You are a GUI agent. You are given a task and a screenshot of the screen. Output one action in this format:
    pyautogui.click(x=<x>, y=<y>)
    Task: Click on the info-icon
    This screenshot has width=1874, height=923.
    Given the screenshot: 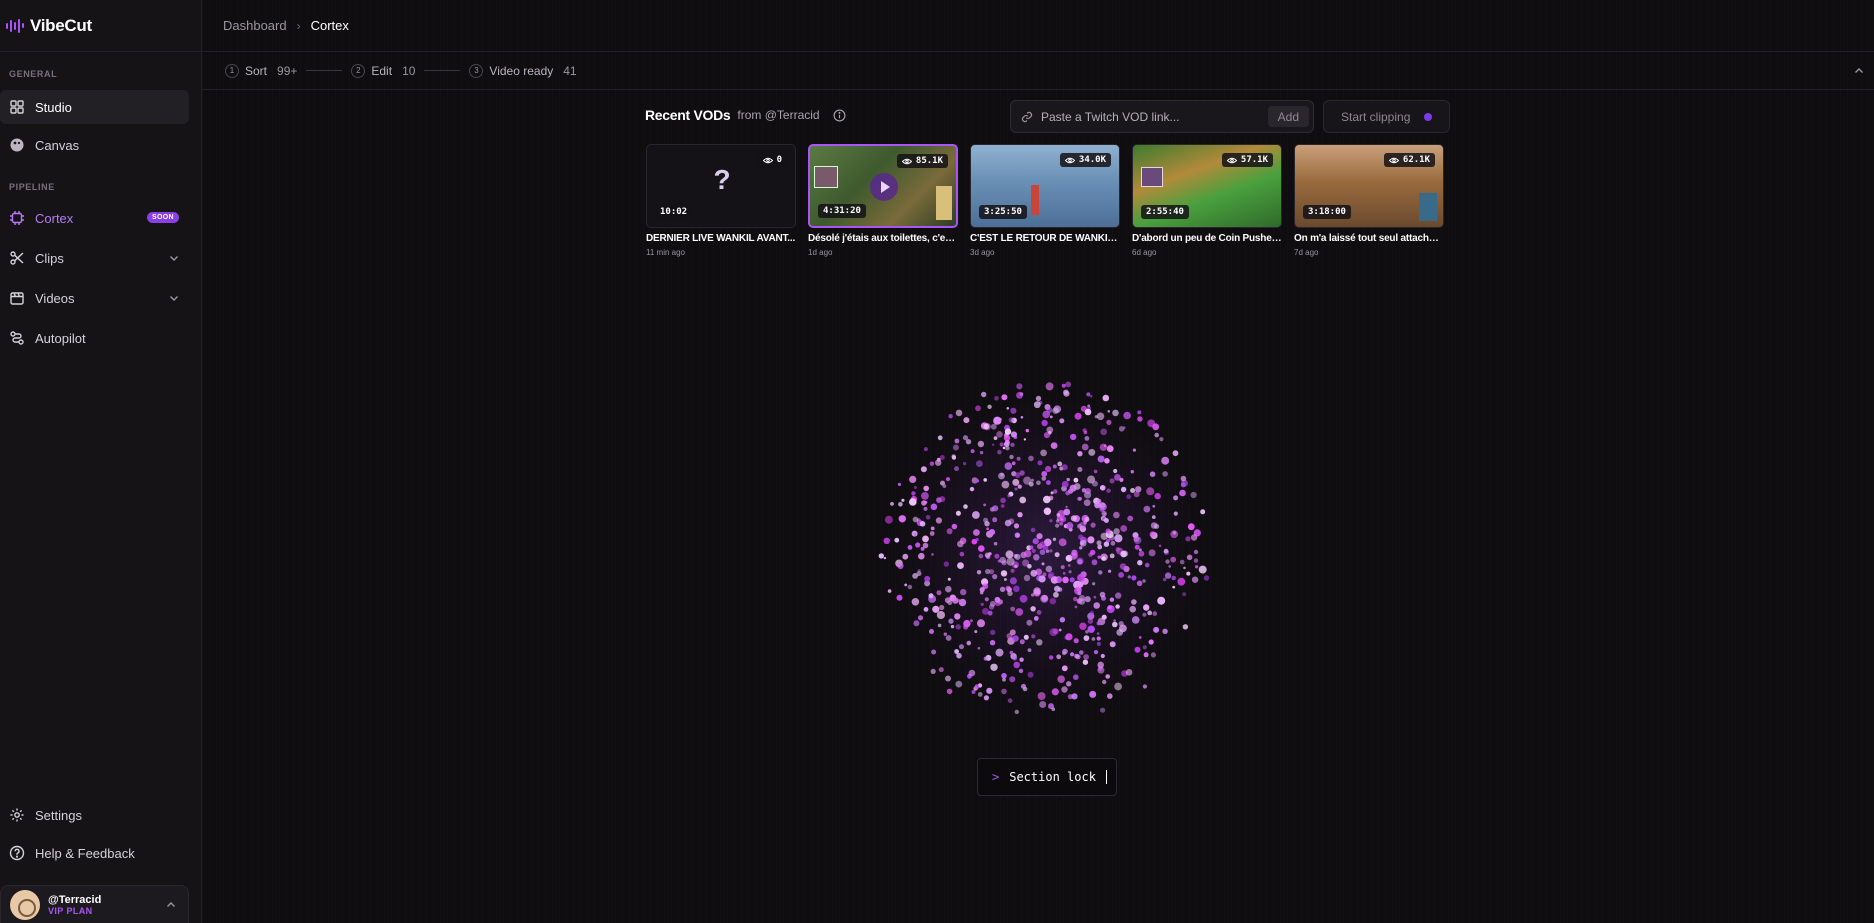 What is the action you would take?
    pyautogui.click(x=839, y=115)
    